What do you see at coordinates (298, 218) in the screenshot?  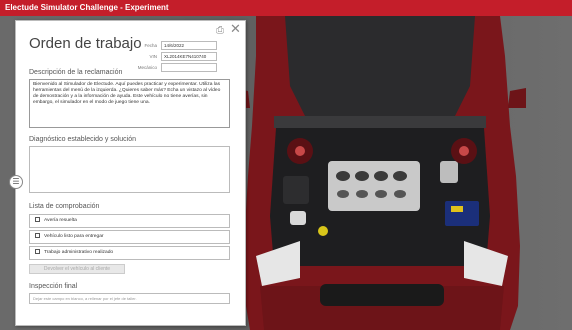 I see `coolant-reservoir` at bounding box center [298, 218].